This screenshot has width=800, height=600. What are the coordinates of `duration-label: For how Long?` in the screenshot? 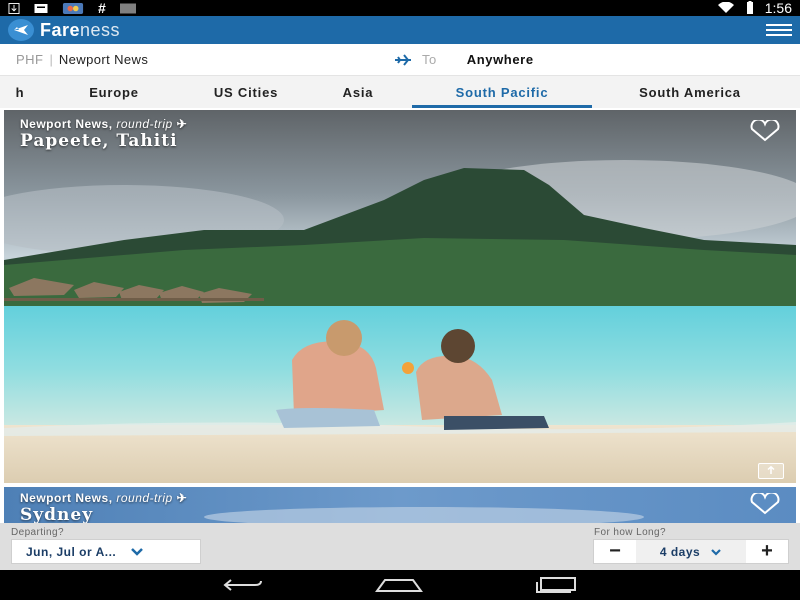 It's located at (630, 532).